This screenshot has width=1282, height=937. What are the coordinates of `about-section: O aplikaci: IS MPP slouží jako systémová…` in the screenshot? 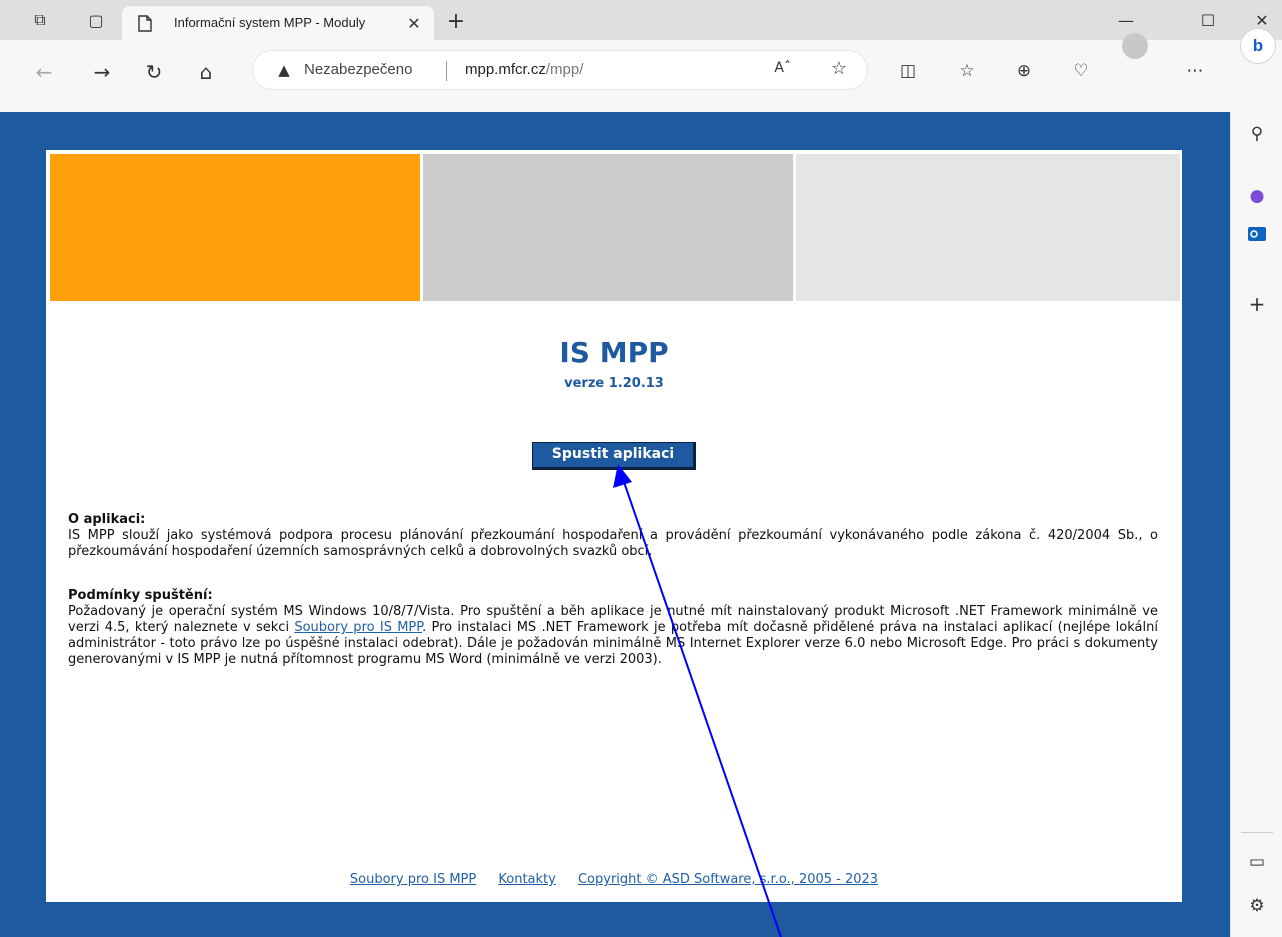 It's located at (613, 536).